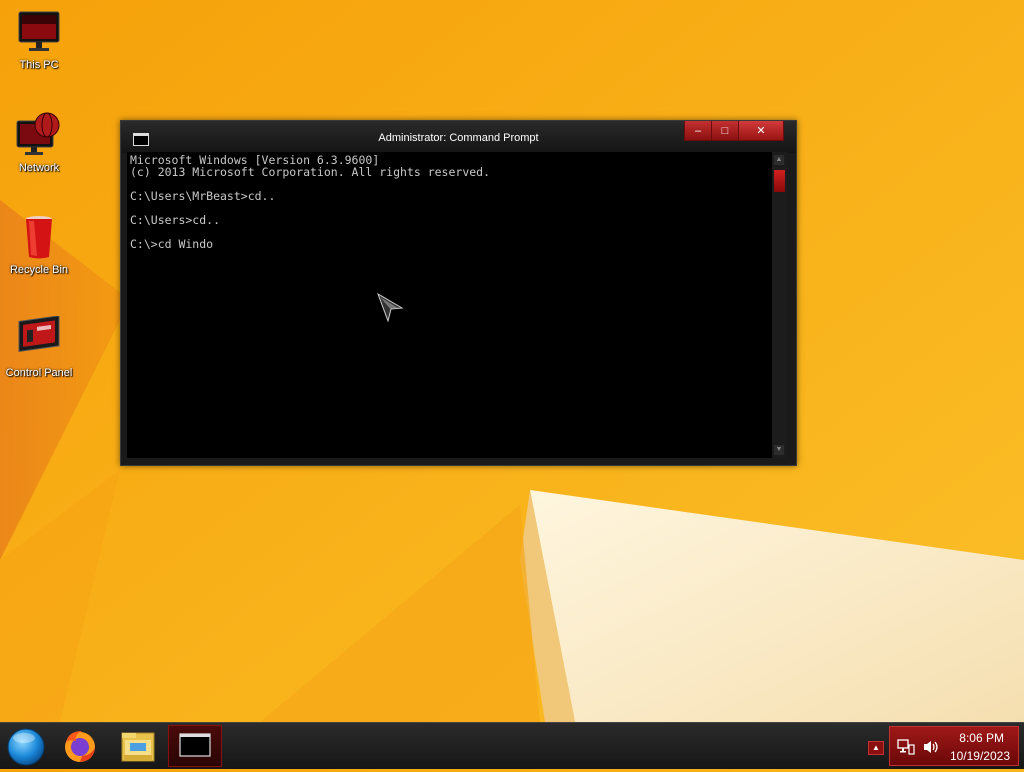 This screenshot has width=1024, height=772. I want to click on mouse-pointer-icon, so click(390, 307).